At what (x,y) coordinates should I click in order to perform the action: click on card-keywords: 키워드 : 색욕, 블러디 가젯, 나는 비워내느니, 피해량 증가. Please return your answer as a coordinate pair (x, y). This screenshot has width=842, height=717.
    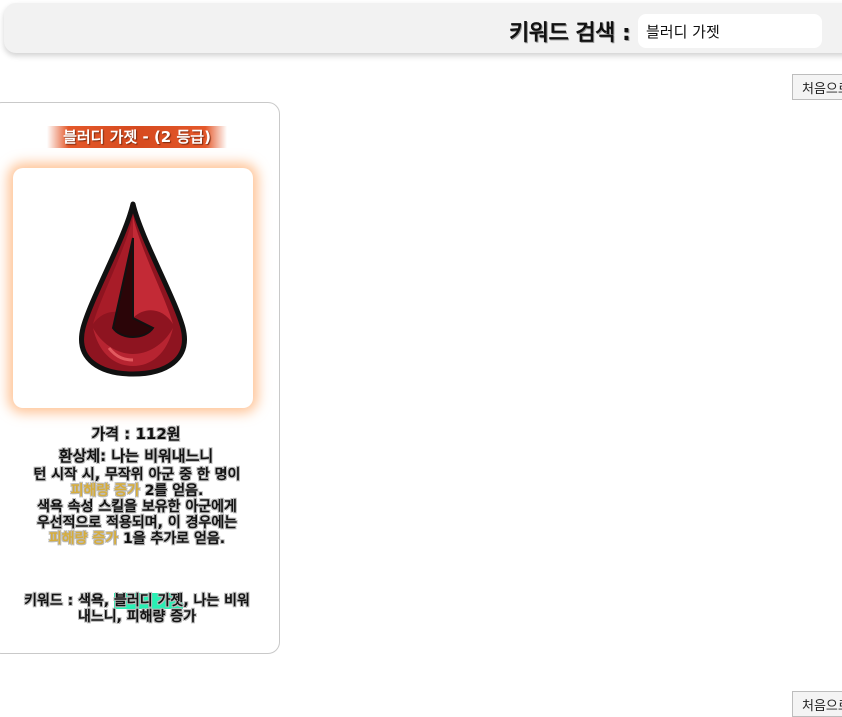
    Looking at the image, I should click on (137, 609).